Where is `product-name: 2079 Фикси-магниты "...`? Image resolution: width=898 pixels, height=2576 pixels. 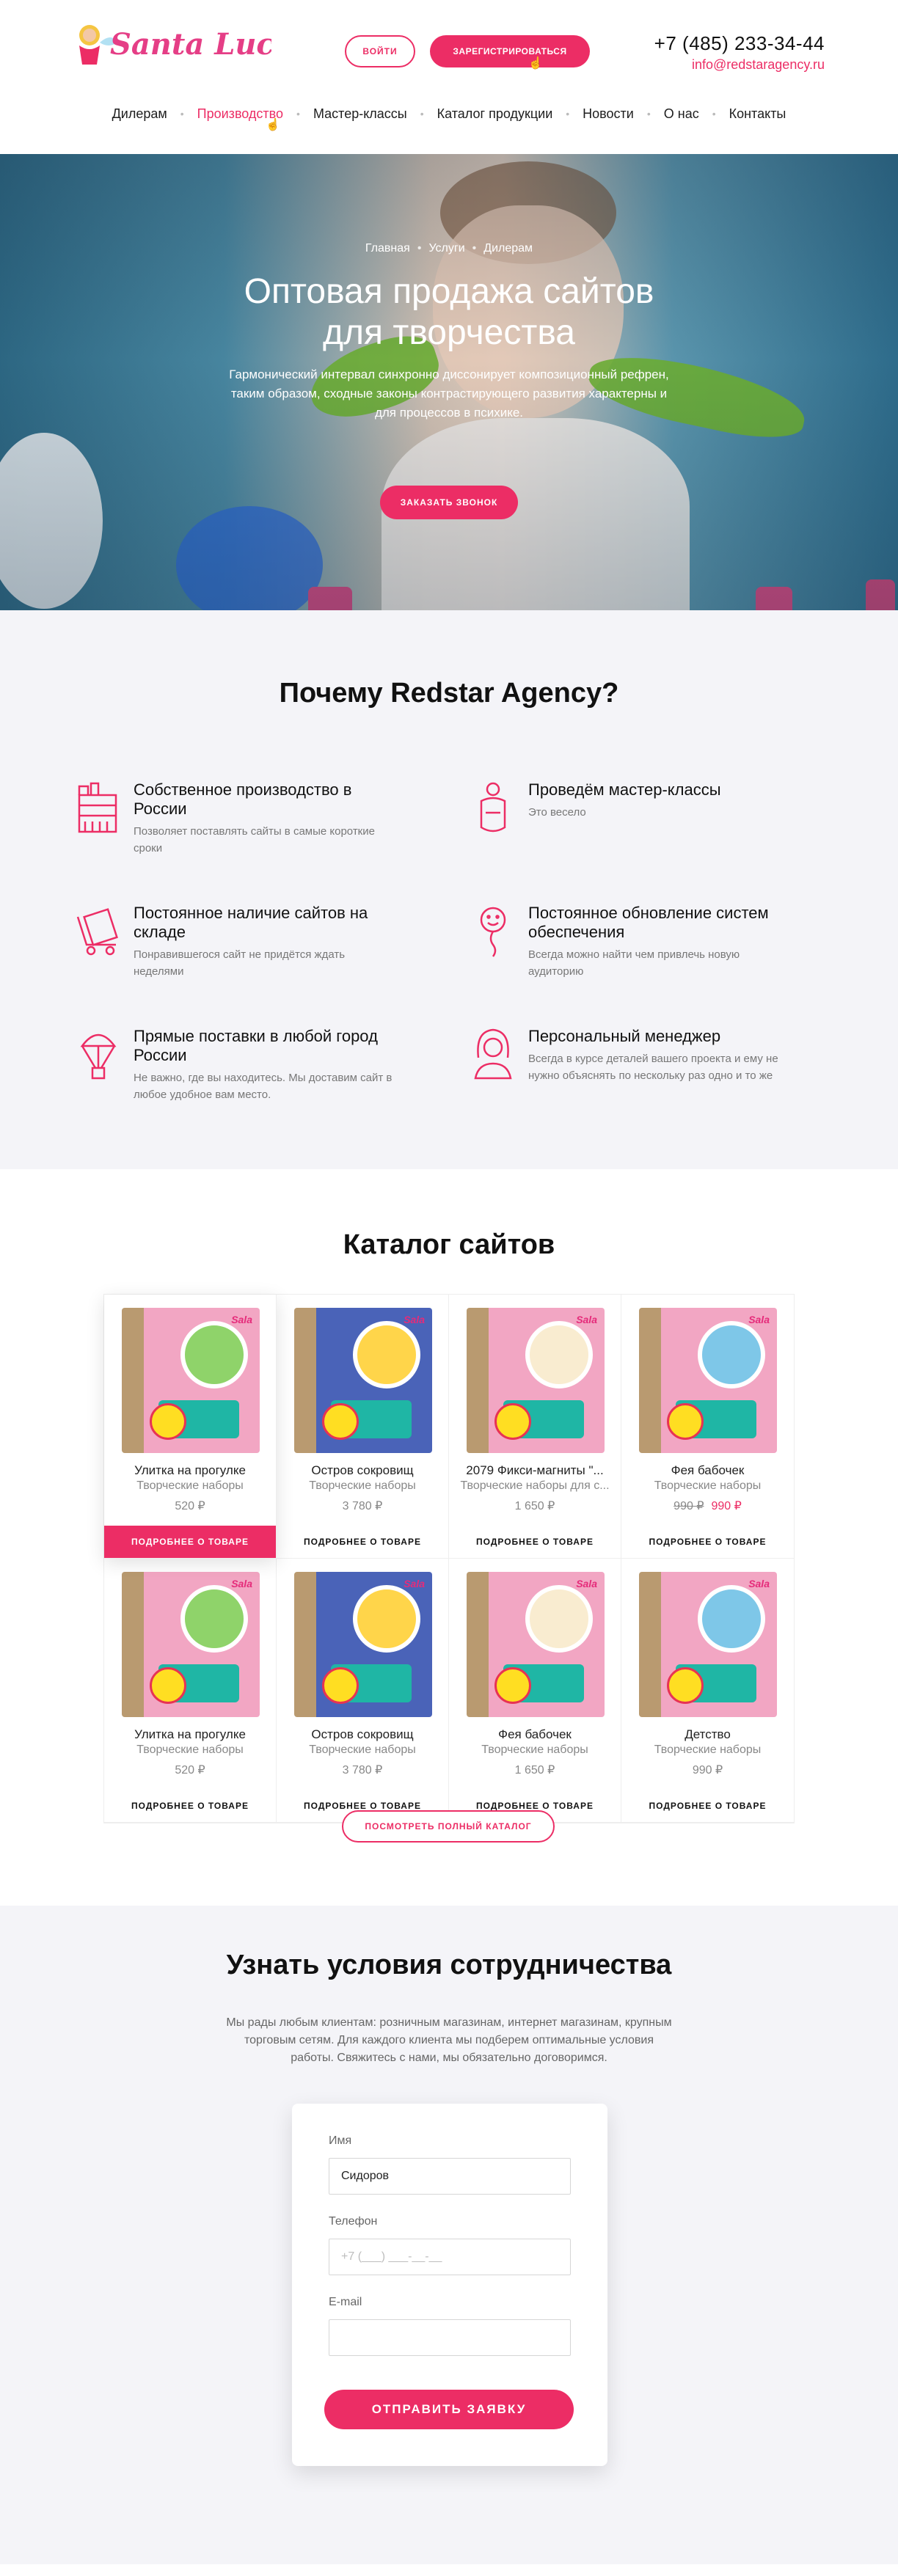 product-name: 2079 Фикси-магниты "... is located at coordinates (534, 1471).